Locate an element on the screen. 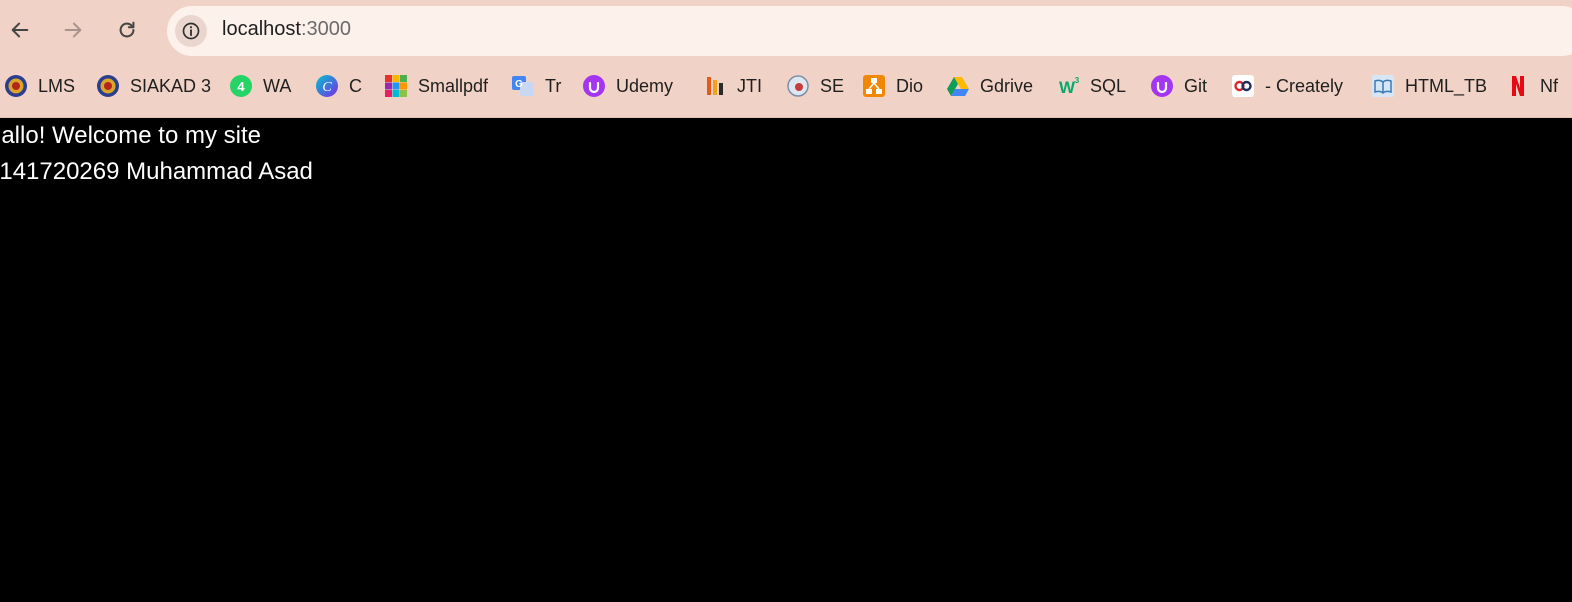 This screenshot has width=1572, height=602. bookmark-label: SE is located at coordinates (832, 85).